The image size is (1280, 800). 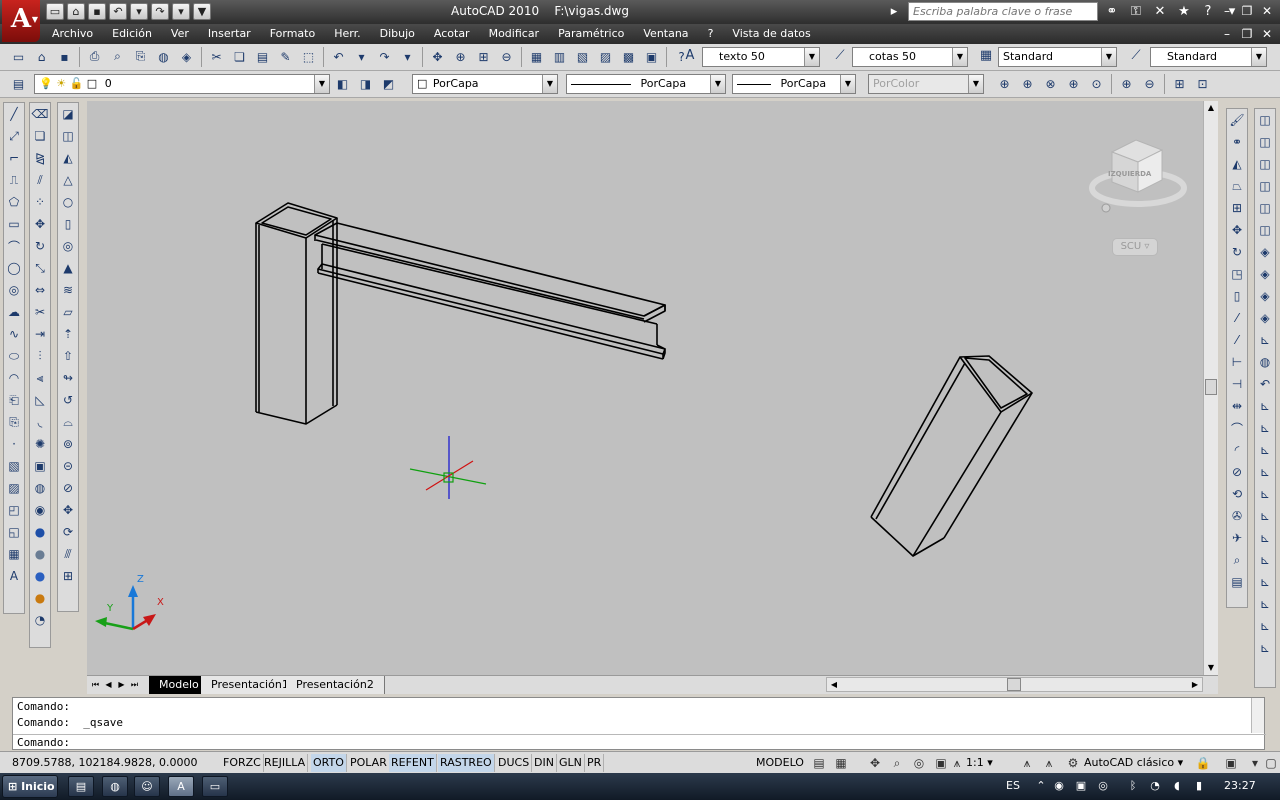 I want to click on region-icon: ◰, so click(x=14, y=510).